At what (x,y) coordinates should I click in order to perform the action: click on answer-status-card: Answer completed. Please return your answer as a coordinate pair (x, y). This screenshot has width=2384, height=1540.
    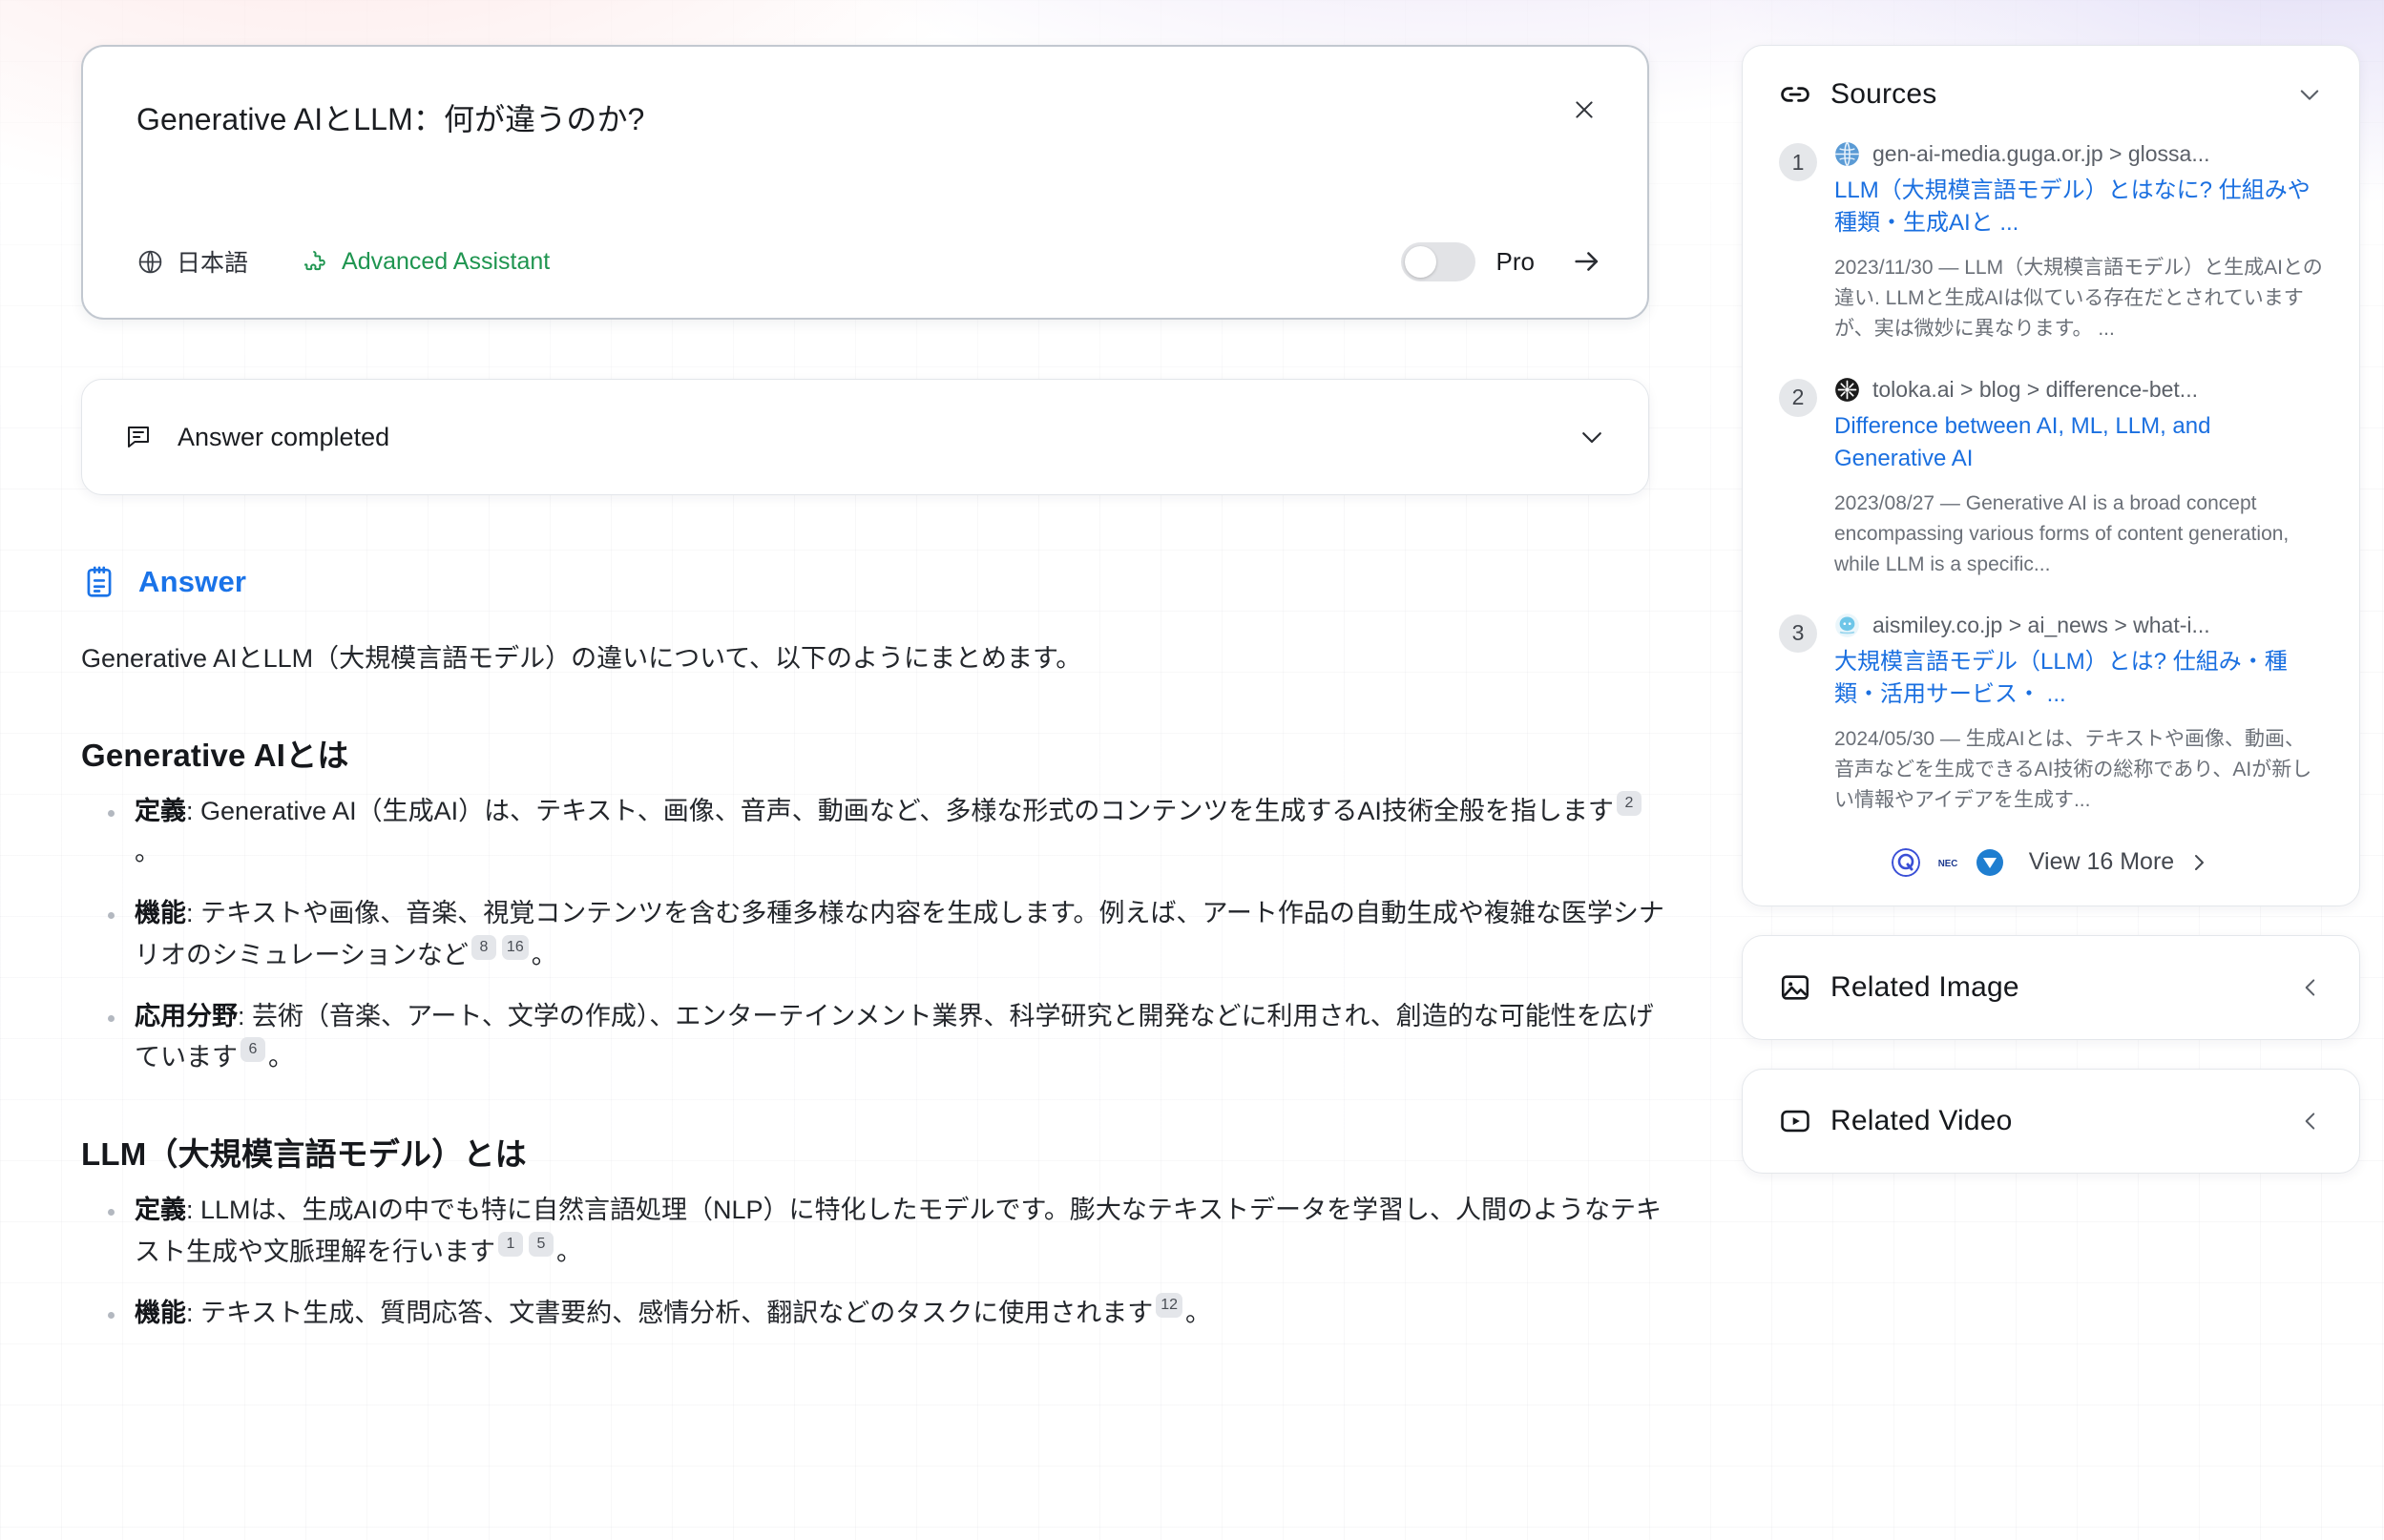
    Looking at the image, I should click on (865, 437).